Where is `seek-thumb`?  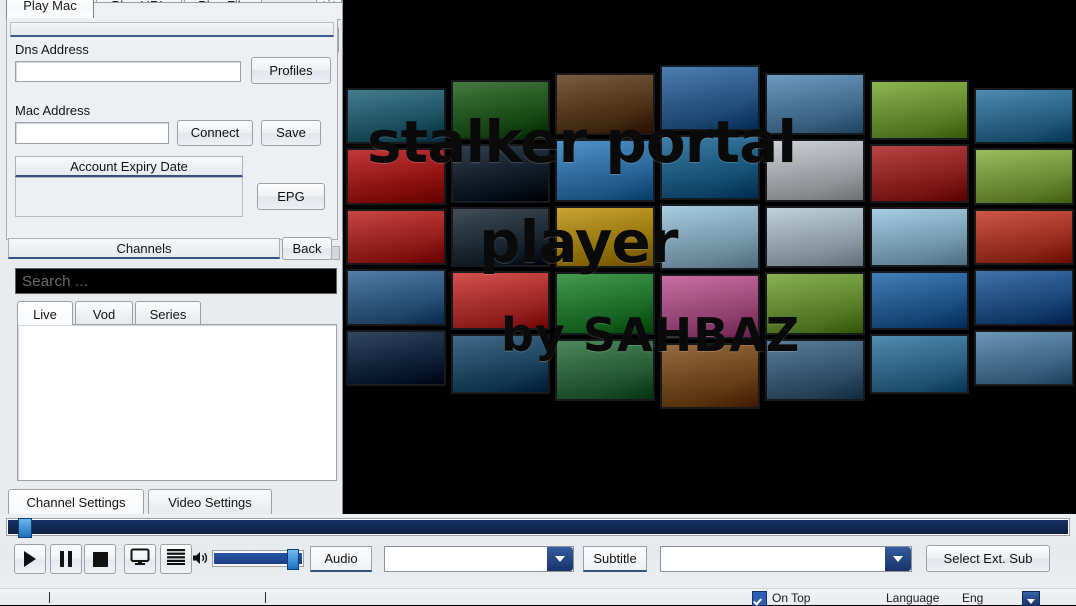 seek-thumb is located at coordinates (25, 528).